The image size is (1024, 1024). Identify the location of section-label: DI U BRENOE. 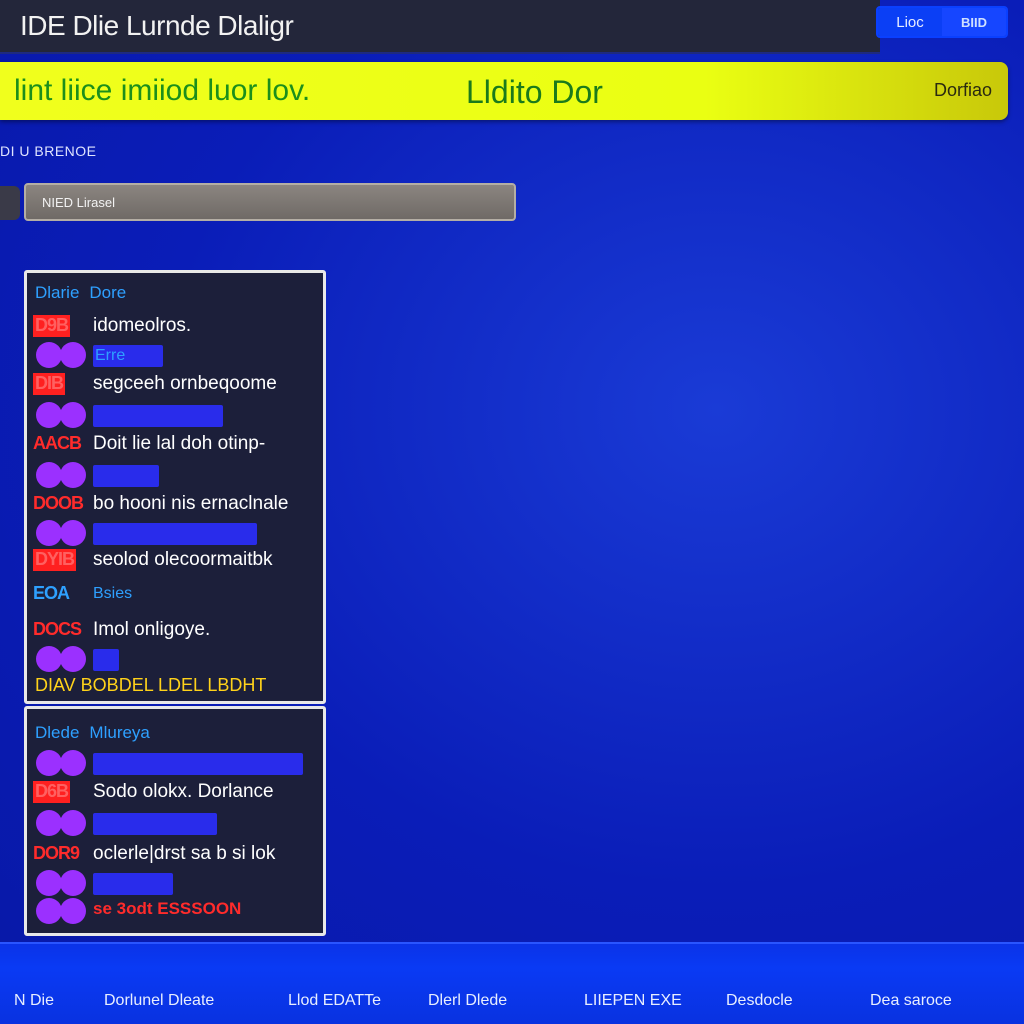
(48, 151).